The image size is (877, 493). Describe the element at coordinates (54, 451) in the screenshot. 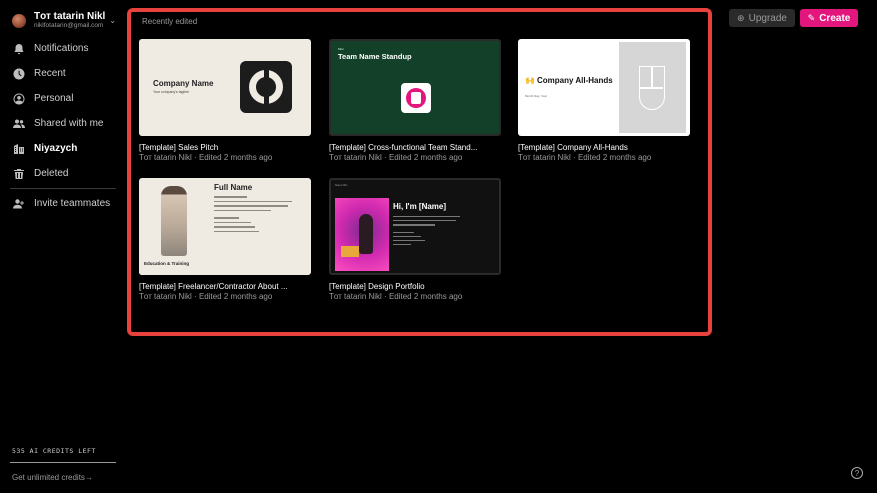

I see `ai-credits-label: 535 AI CREDITS LEFT` at that location.